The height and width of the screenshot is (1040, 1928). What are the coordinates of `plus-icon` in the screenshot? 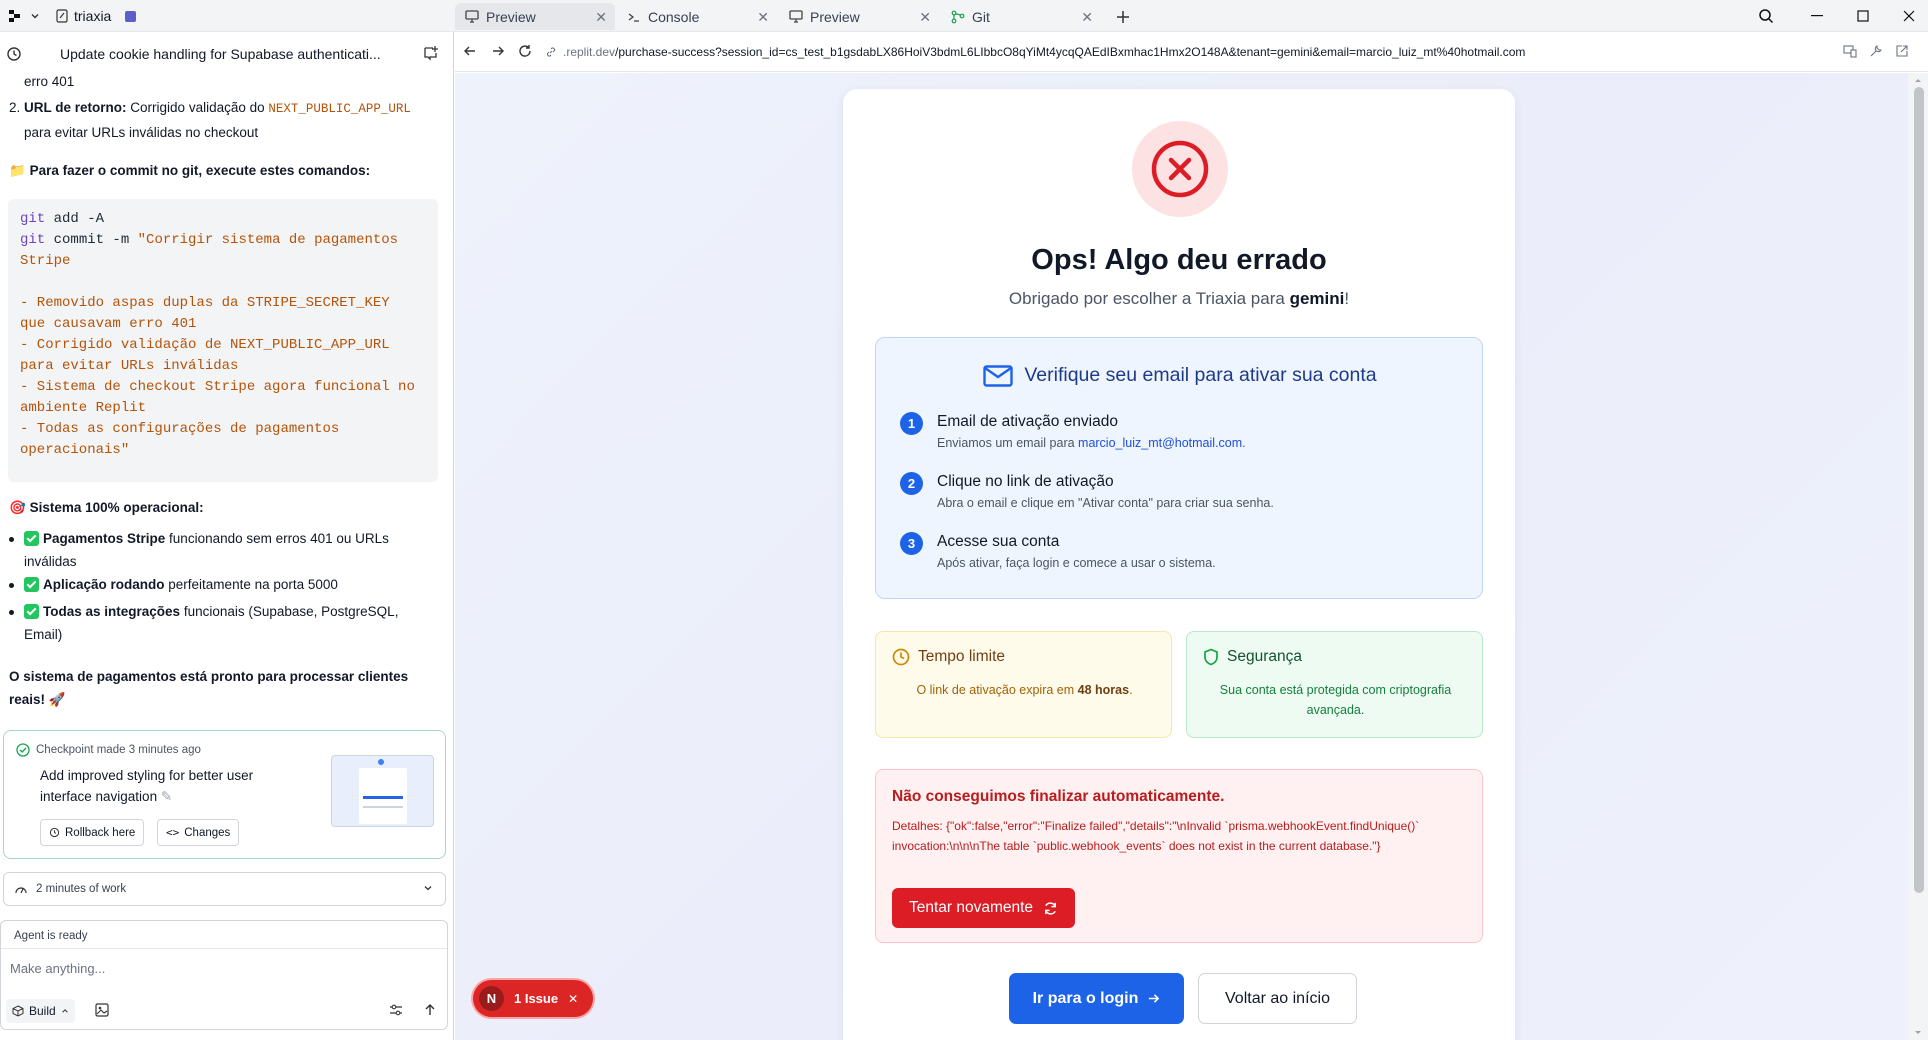 It's located at (1123, 17).